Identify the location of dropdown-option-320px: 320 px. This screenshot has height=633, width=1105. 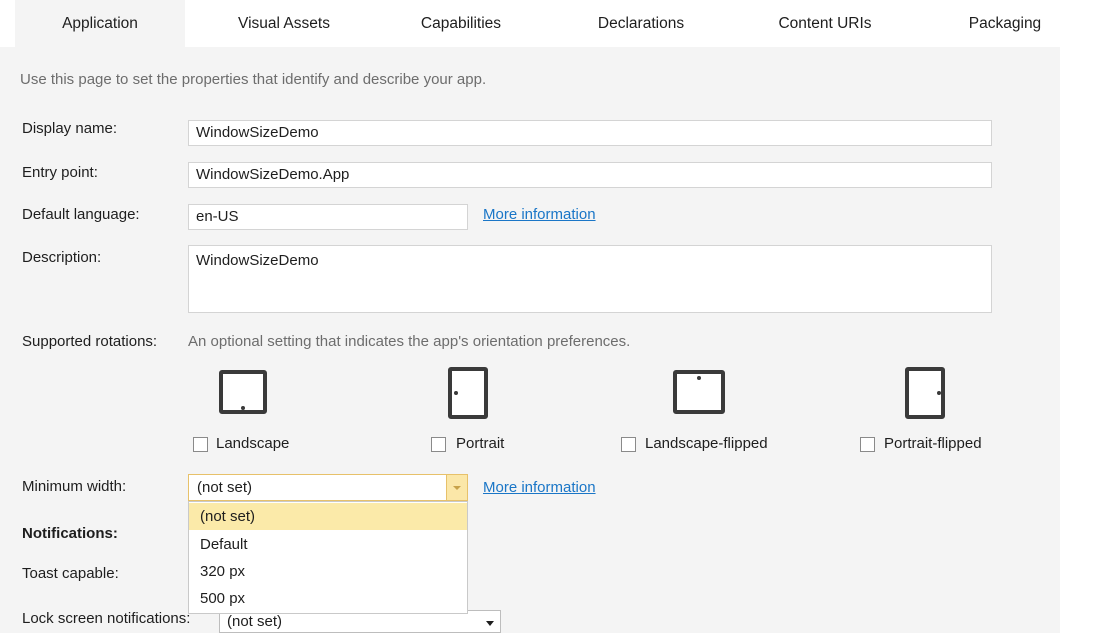
(328, 571).